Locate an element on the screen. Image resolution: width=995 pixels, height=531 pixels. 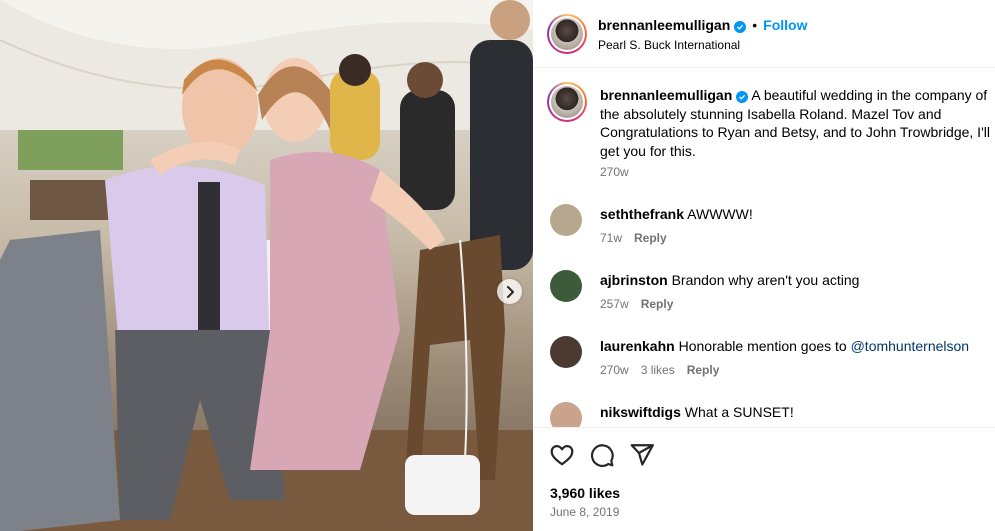
commenter-username: ajbrinston is located at coordinates (634, 280).